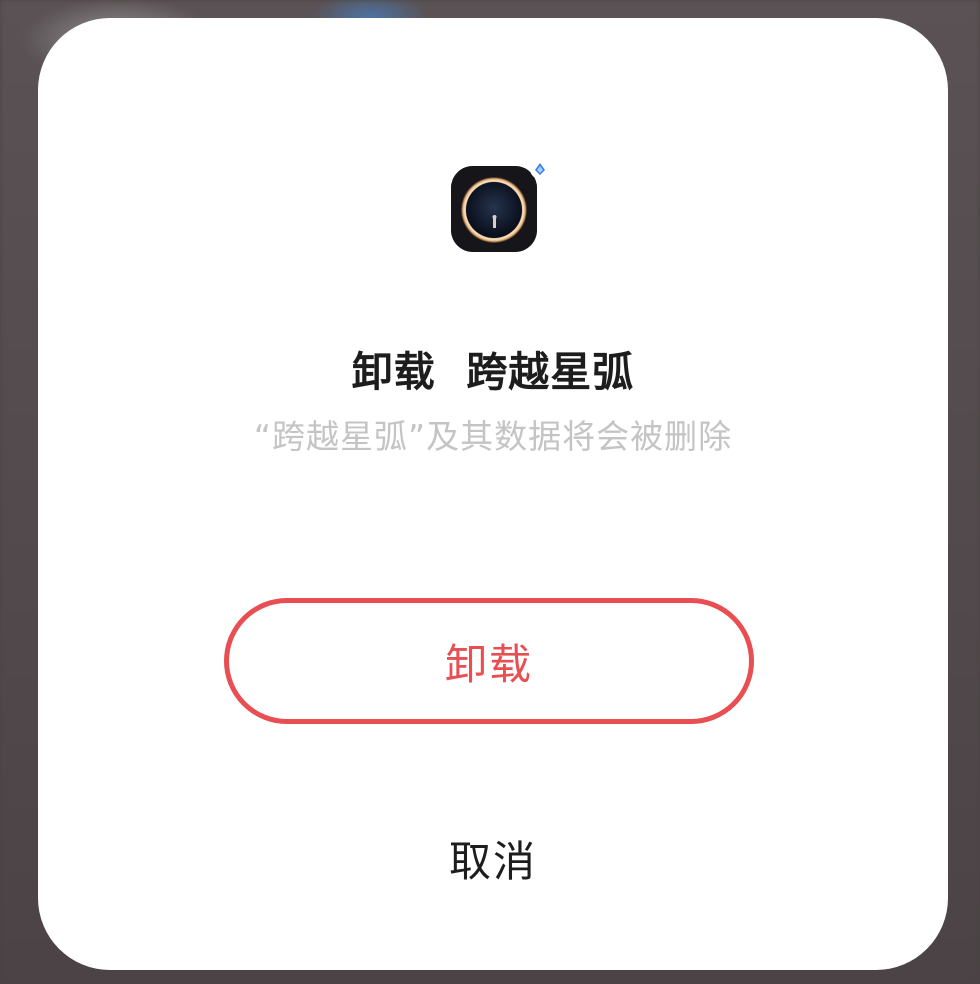  Describe the element at coordinates (500, 205) in the screenshot. I see `app-icon` at that location.